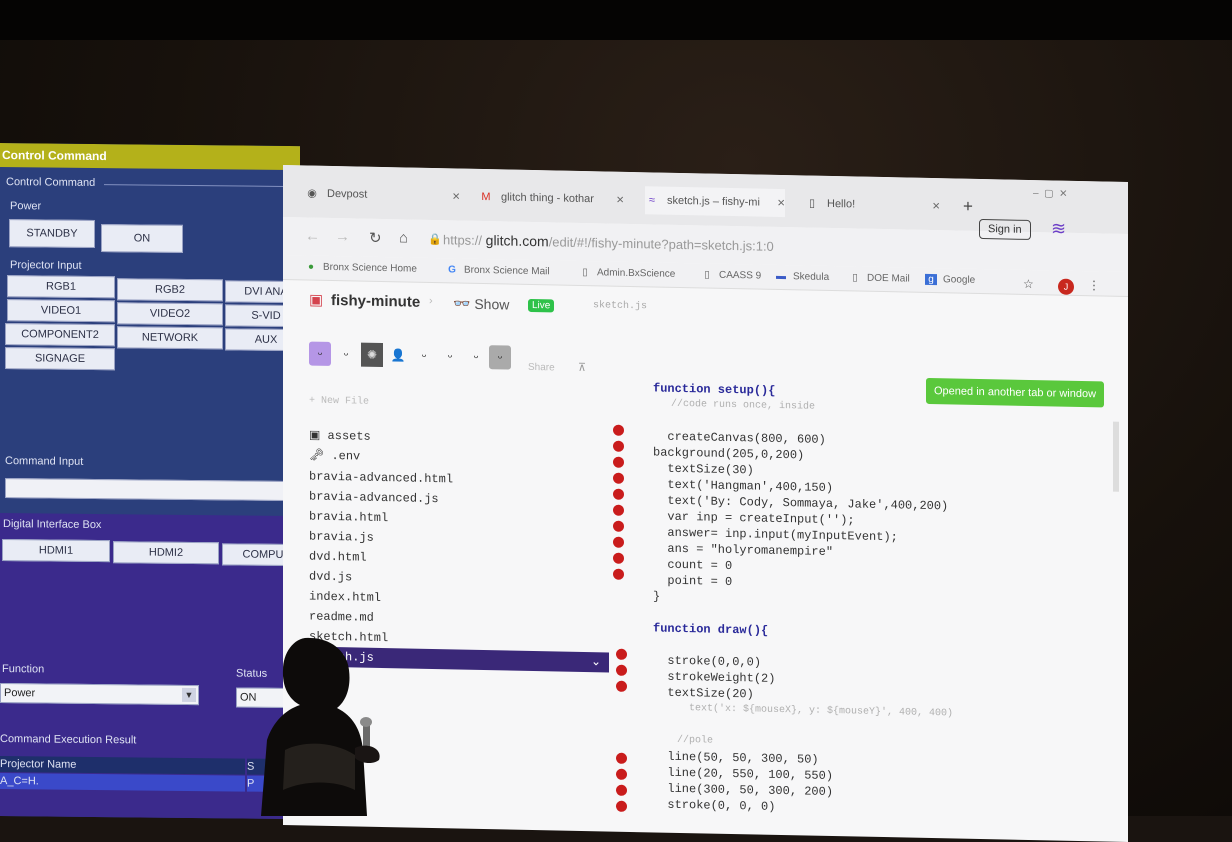 The image size is (1232, 842). Describe the element at coordinates (403, 237) in the screenshot. I see `home-icon: ⌂` at that location.